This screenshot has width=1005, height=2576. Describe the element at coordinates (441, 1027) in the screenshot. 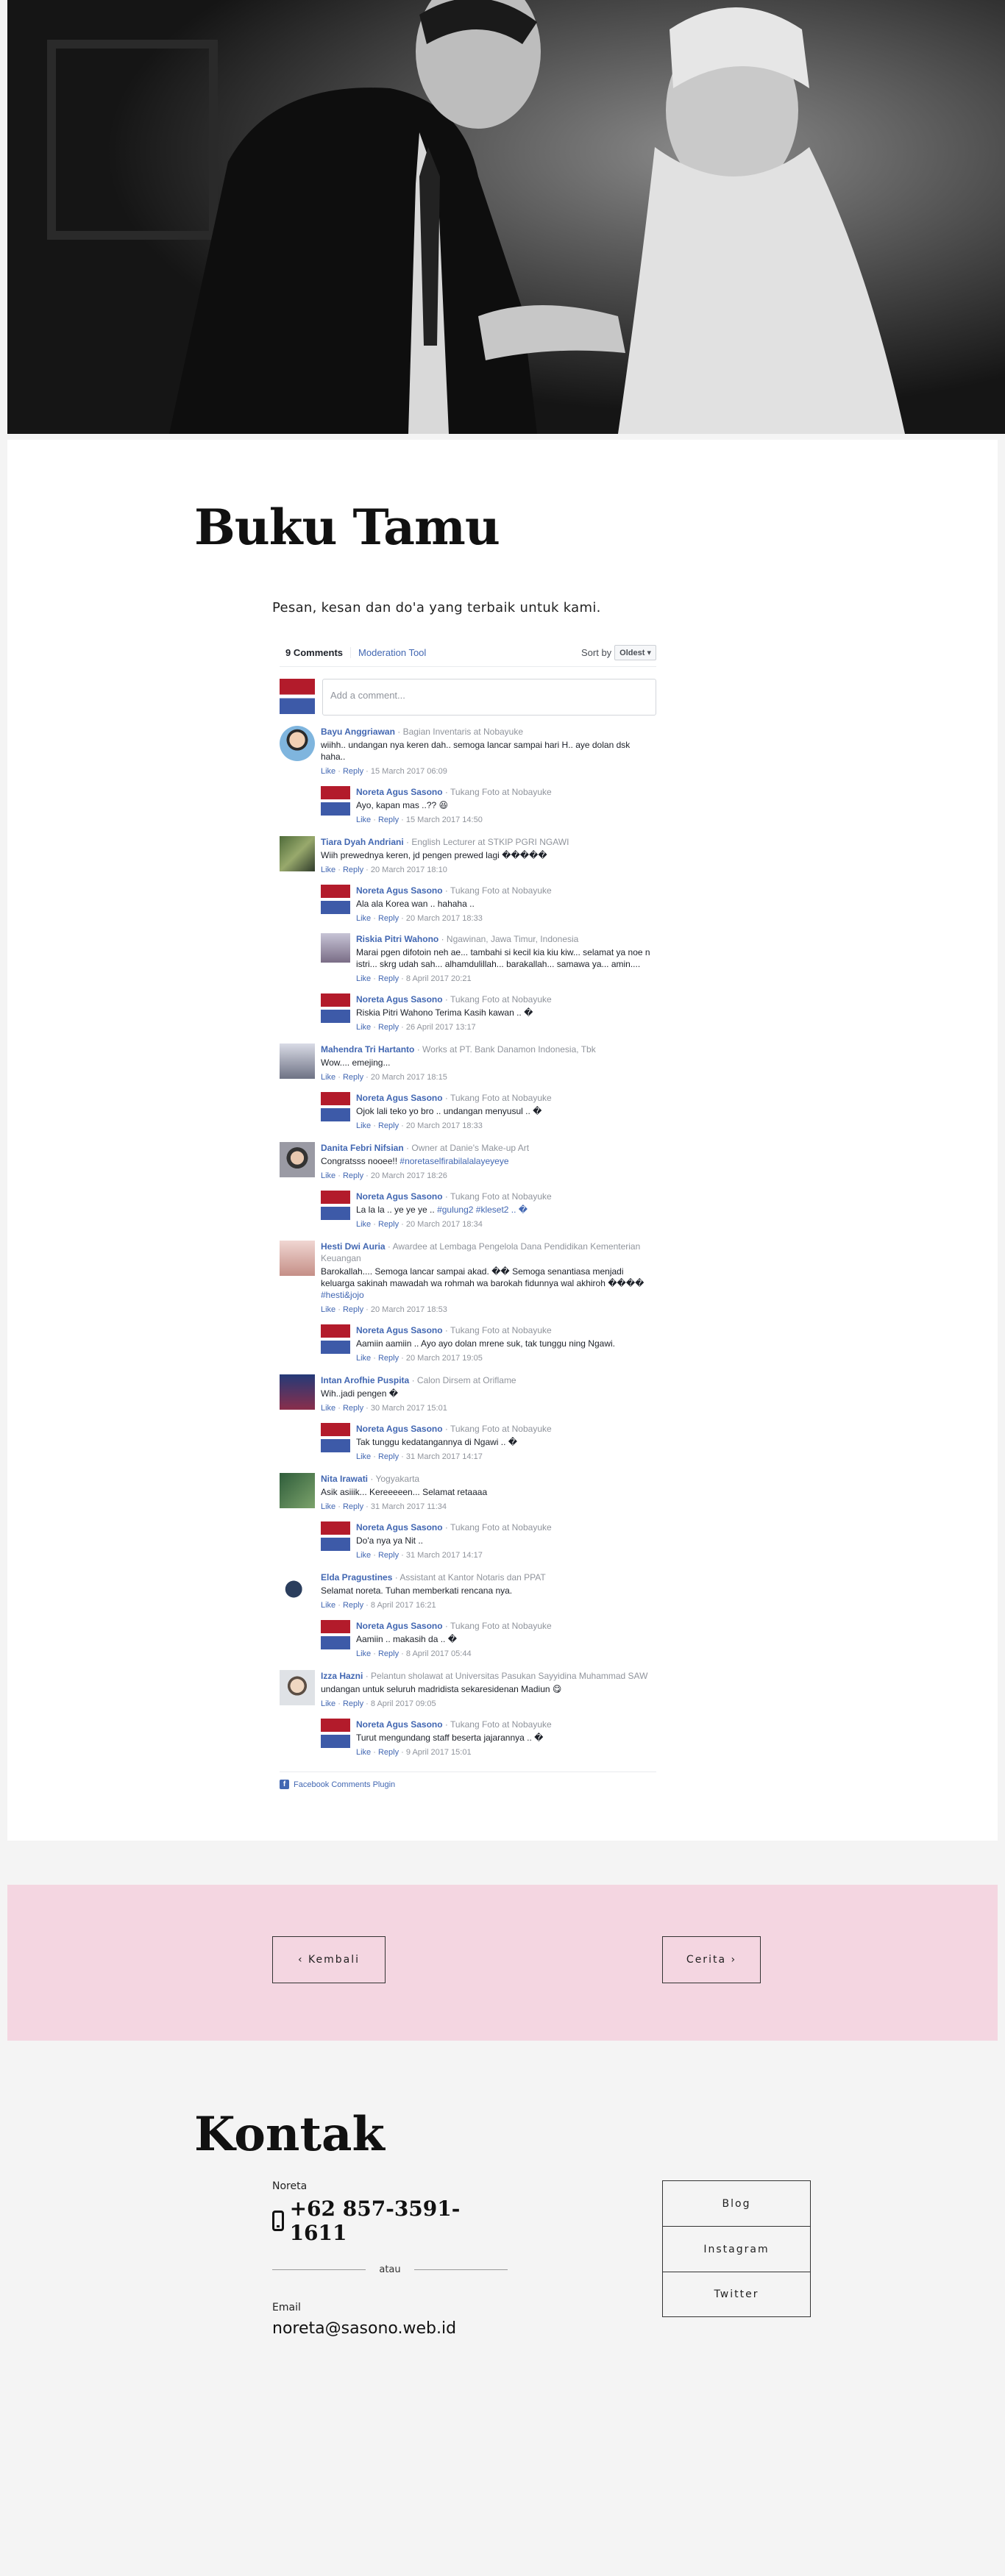

I see `comment-timestamp: 26 April 2017 13:17` at that location.